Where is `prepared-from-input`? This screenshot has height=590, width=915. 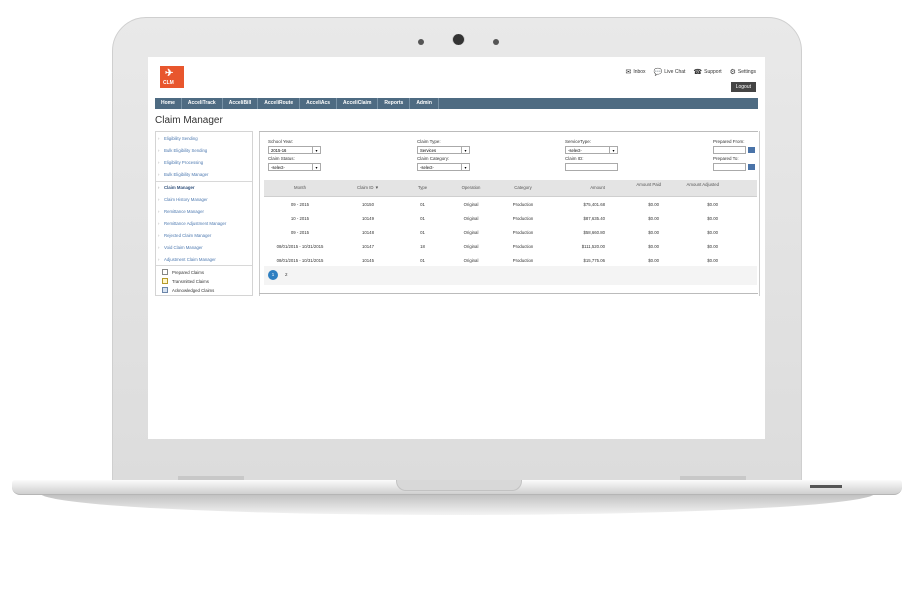 prepared-from-input is located at coordinates (729, 150).